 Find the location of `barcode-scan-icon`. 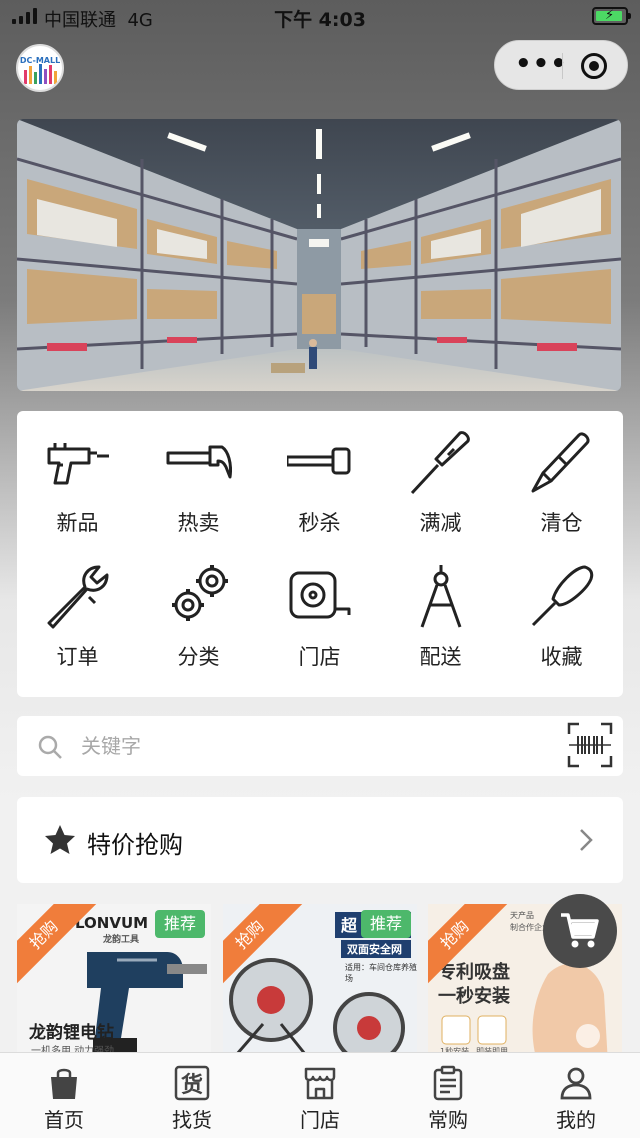

barcode-scan-icon is located at coordinates (590, 745).